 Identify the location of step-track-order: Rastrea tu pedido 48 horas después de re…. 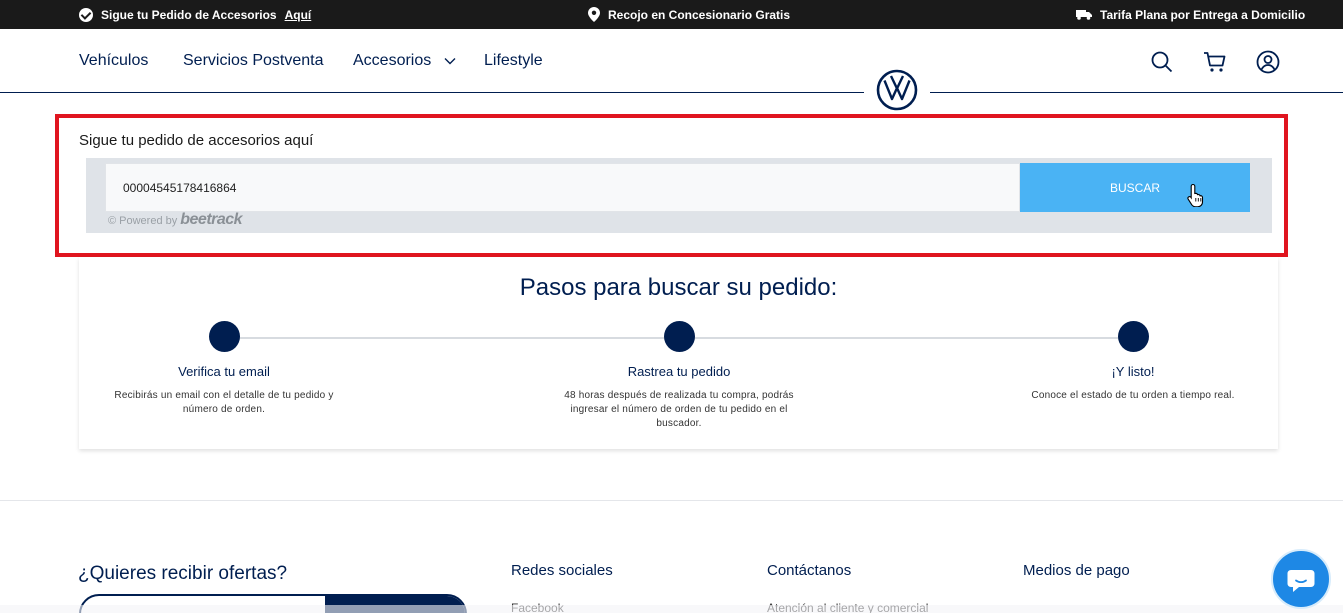
(679, 376).